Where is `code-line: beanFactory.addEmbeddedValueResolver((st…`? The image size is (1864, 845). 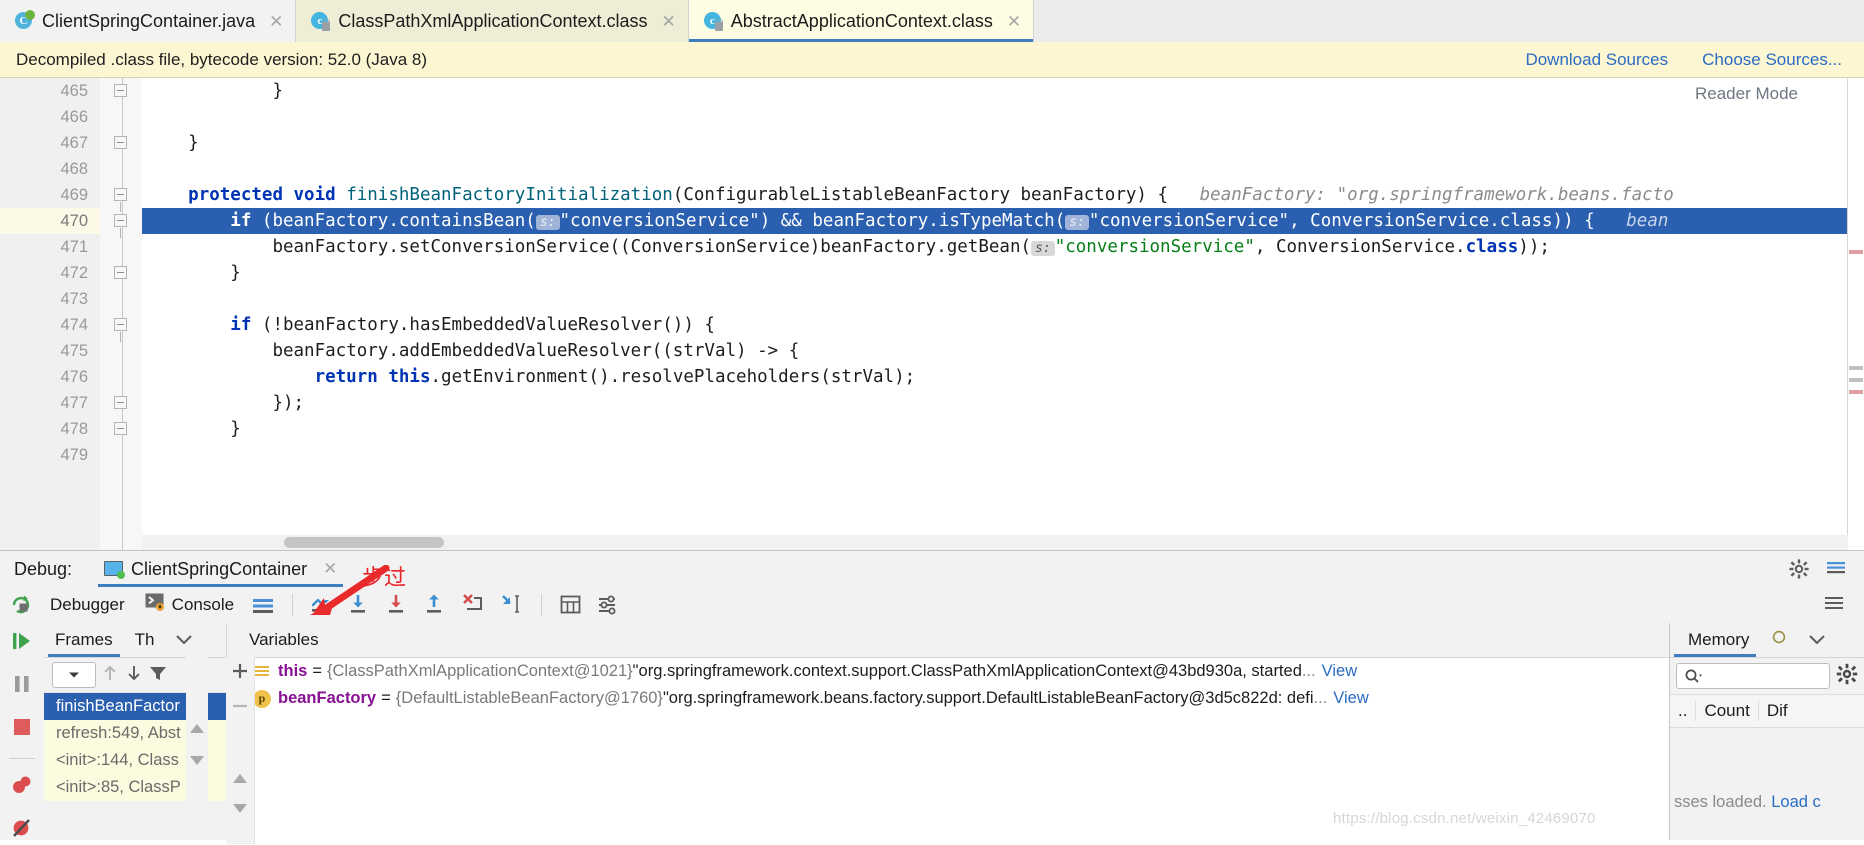 code-line: beanFactory.addEmbeddedValueResolver((st… is located at coordinates (1003, 351).